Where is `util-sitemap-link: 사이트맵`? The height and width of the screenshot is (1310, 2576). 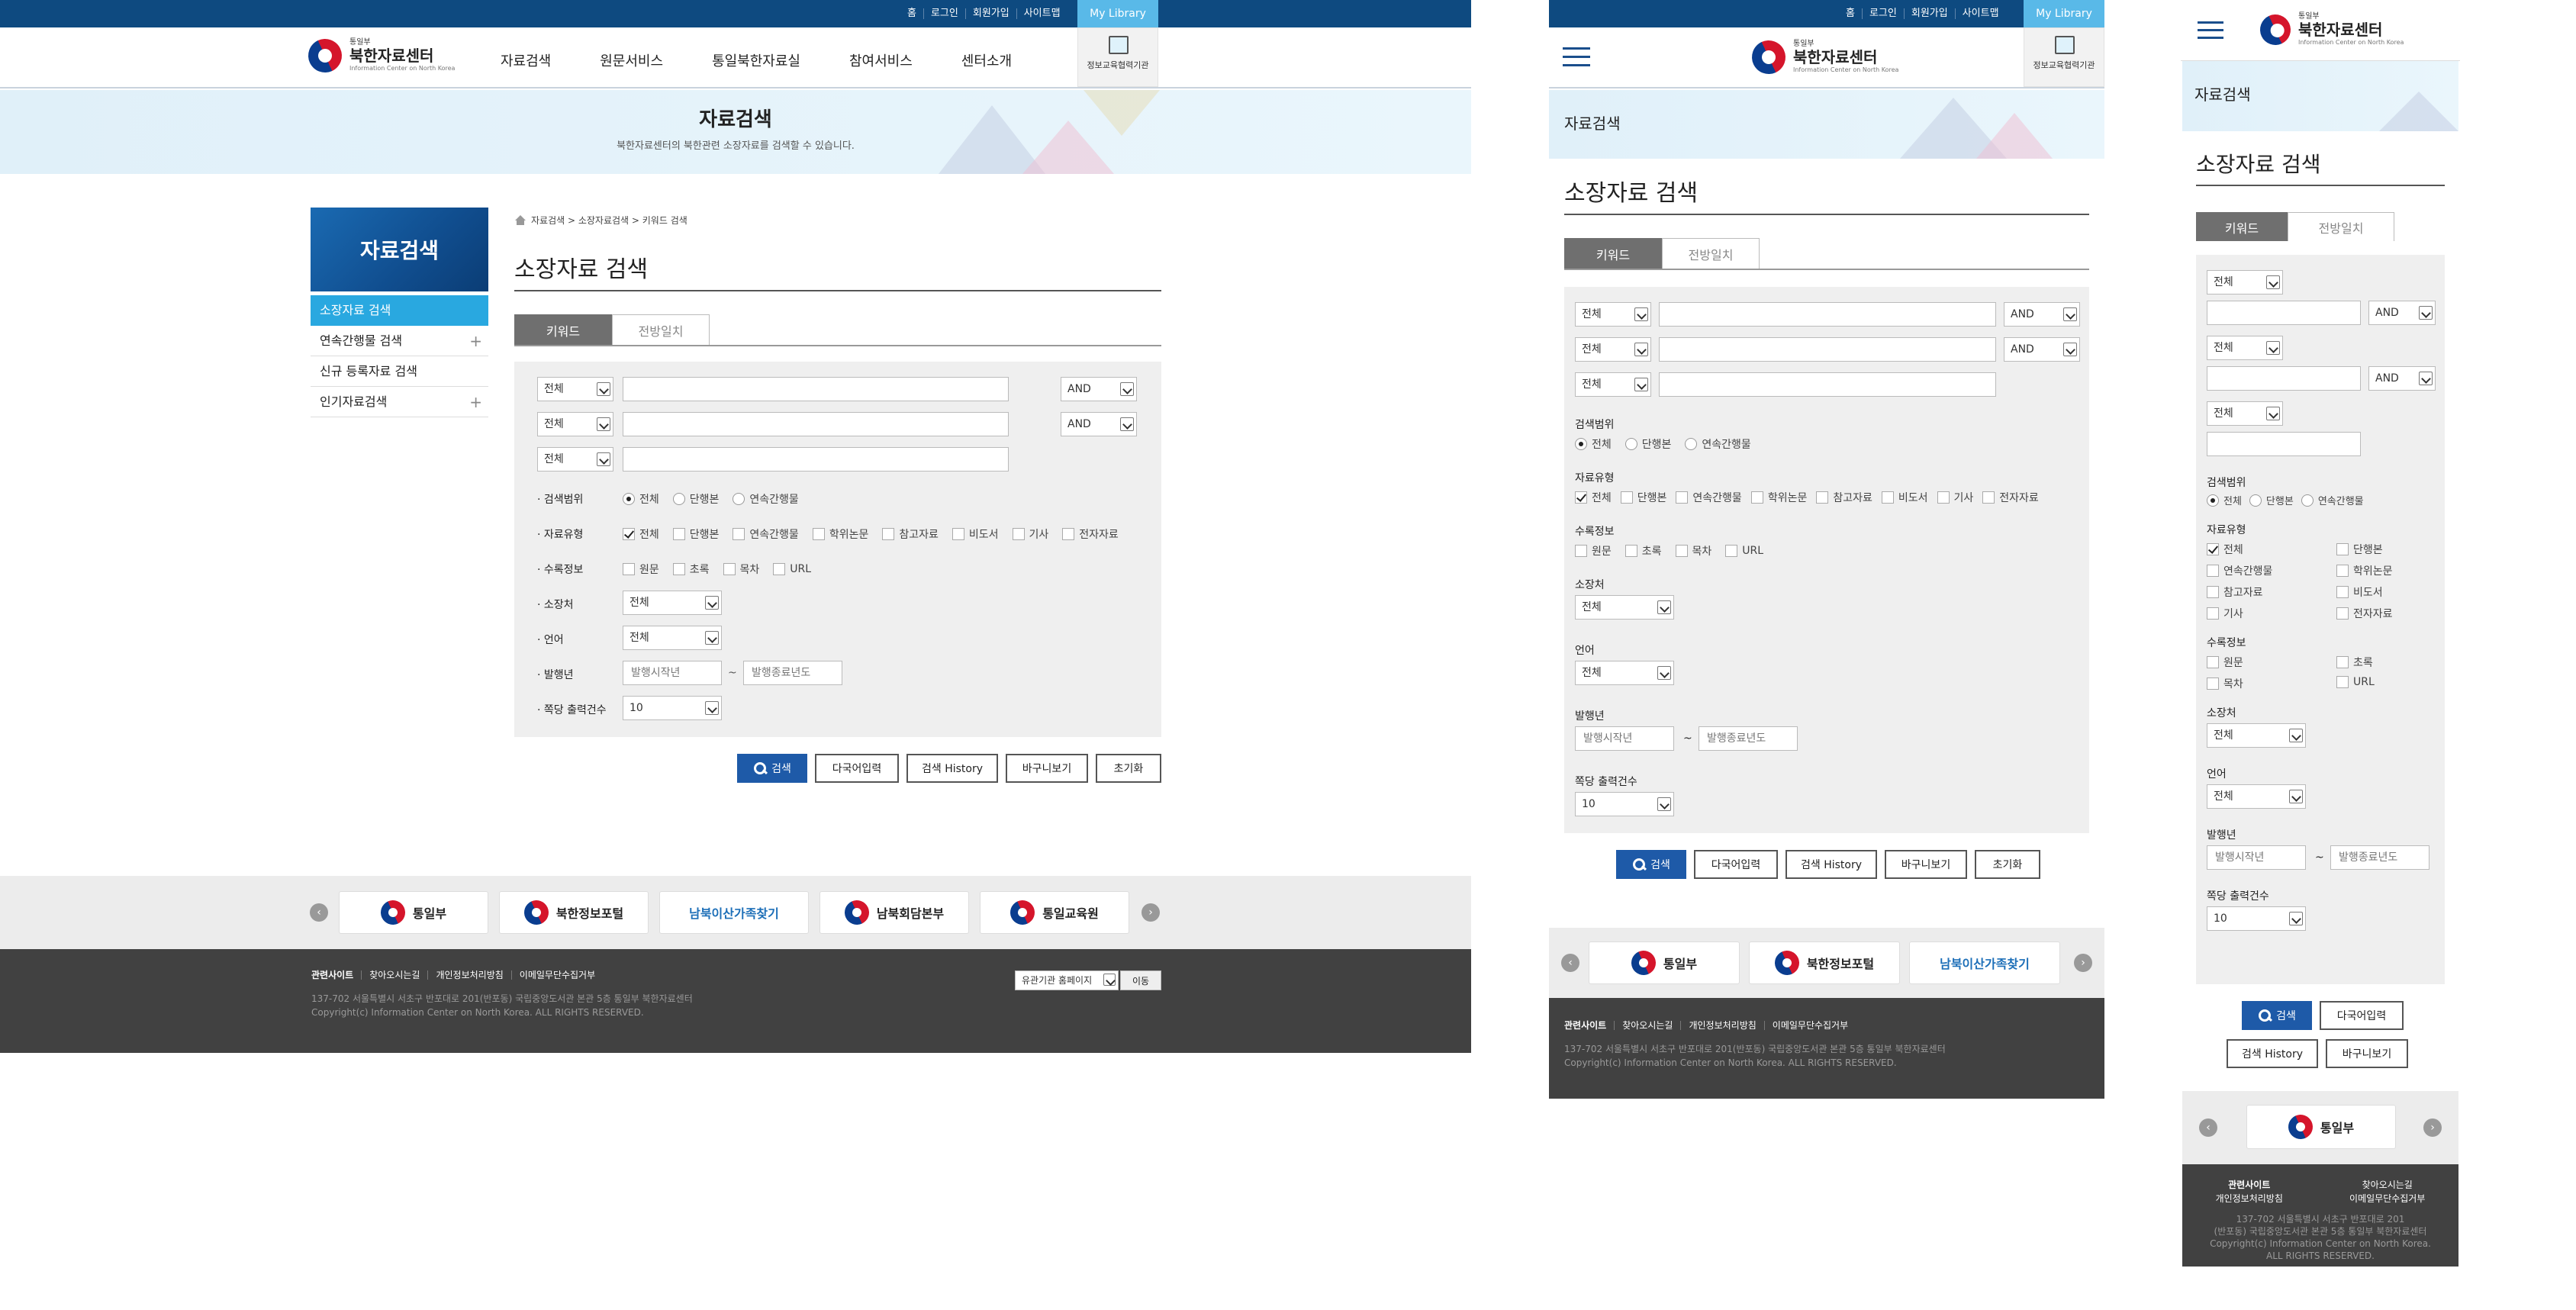 util-sitemap-link: 사이트맵 is located at coordinates (1042, 13).